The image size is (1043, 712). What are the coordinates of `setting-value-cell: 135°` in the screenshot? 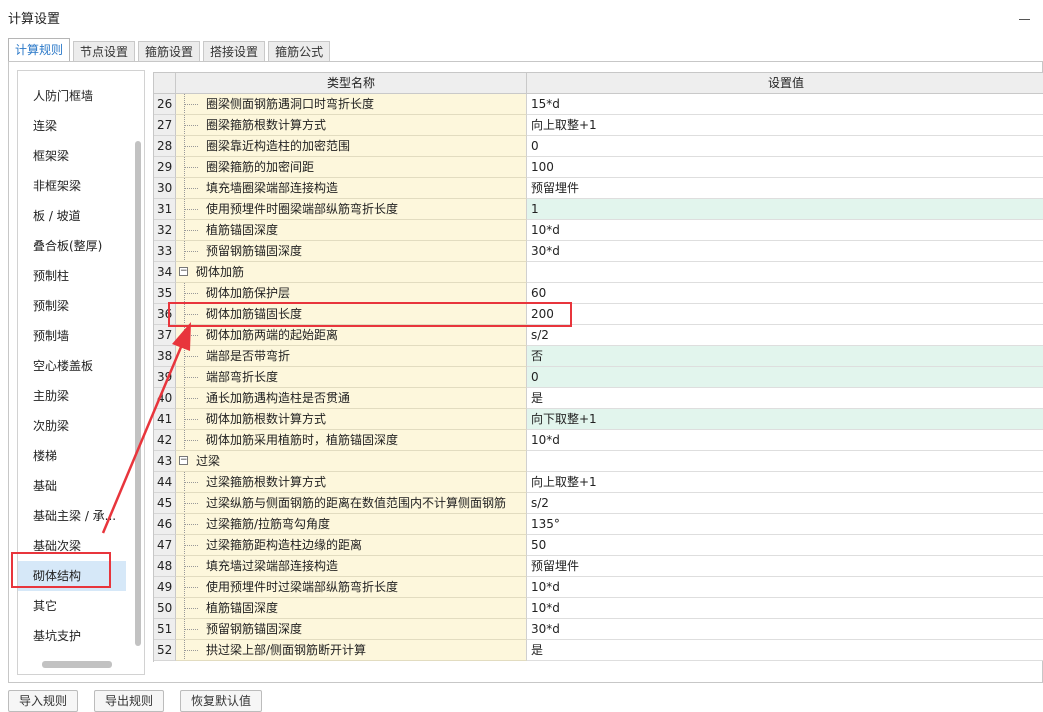 It's located at (785, 524).